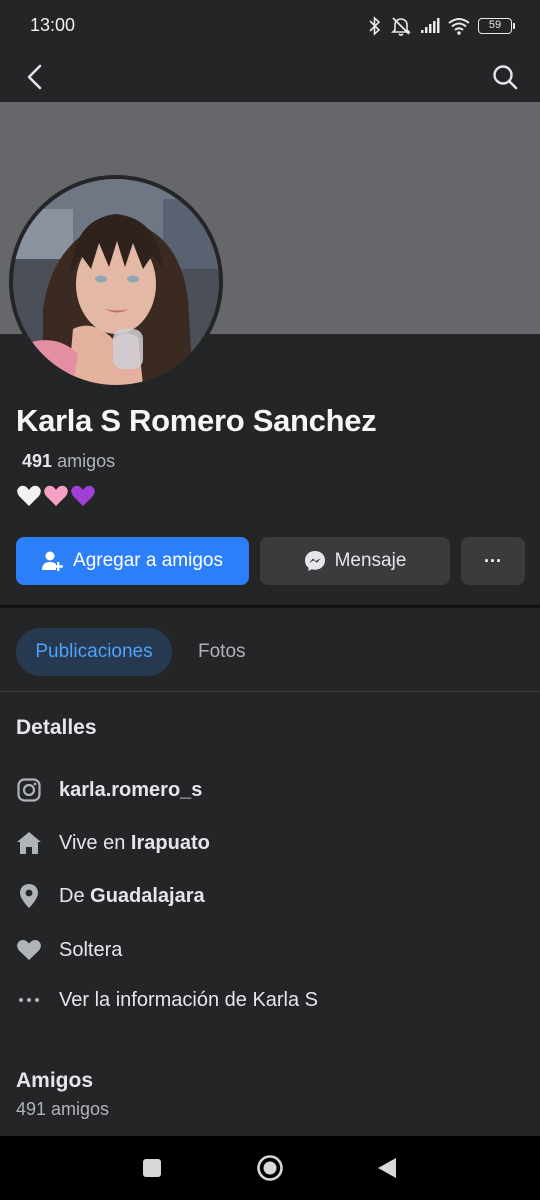 This screenshot has height=1200, width=540. I want to click on circle-icon, so click(270, 1168).